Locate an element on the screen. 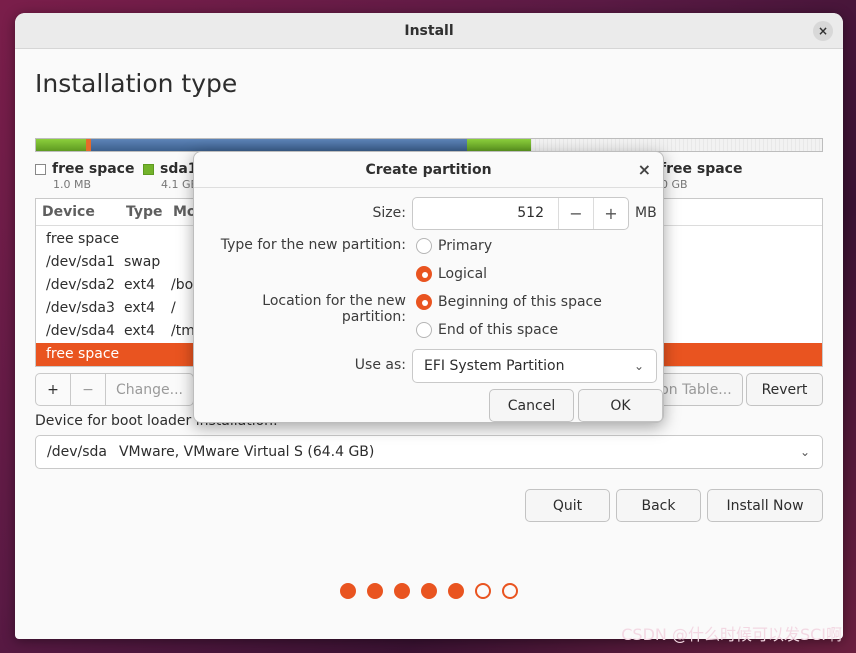 Image resolution: width=856 pixels, height=653 pixels. watermark: CSDN @什么时候可以发SCI啊 is located at coordinates (731, 634).